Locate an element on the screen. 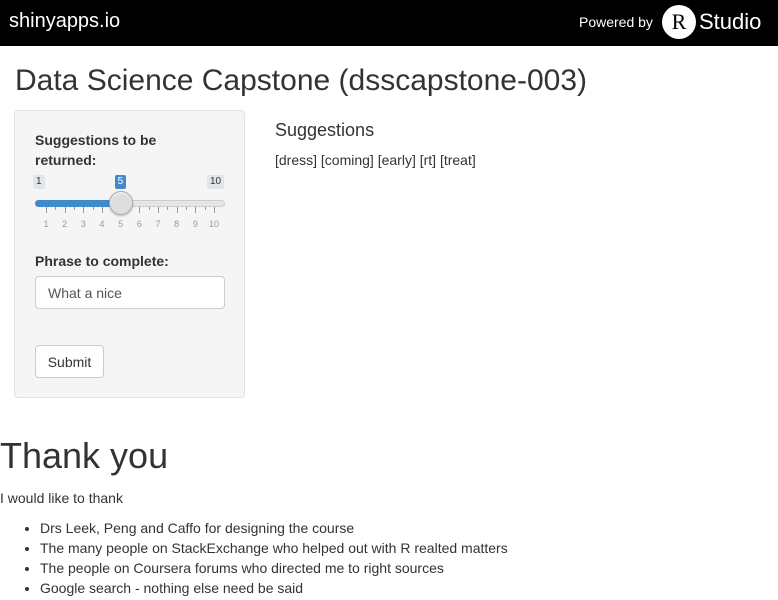  slider-tick-label: 2 is located at coordinates (65, 224).